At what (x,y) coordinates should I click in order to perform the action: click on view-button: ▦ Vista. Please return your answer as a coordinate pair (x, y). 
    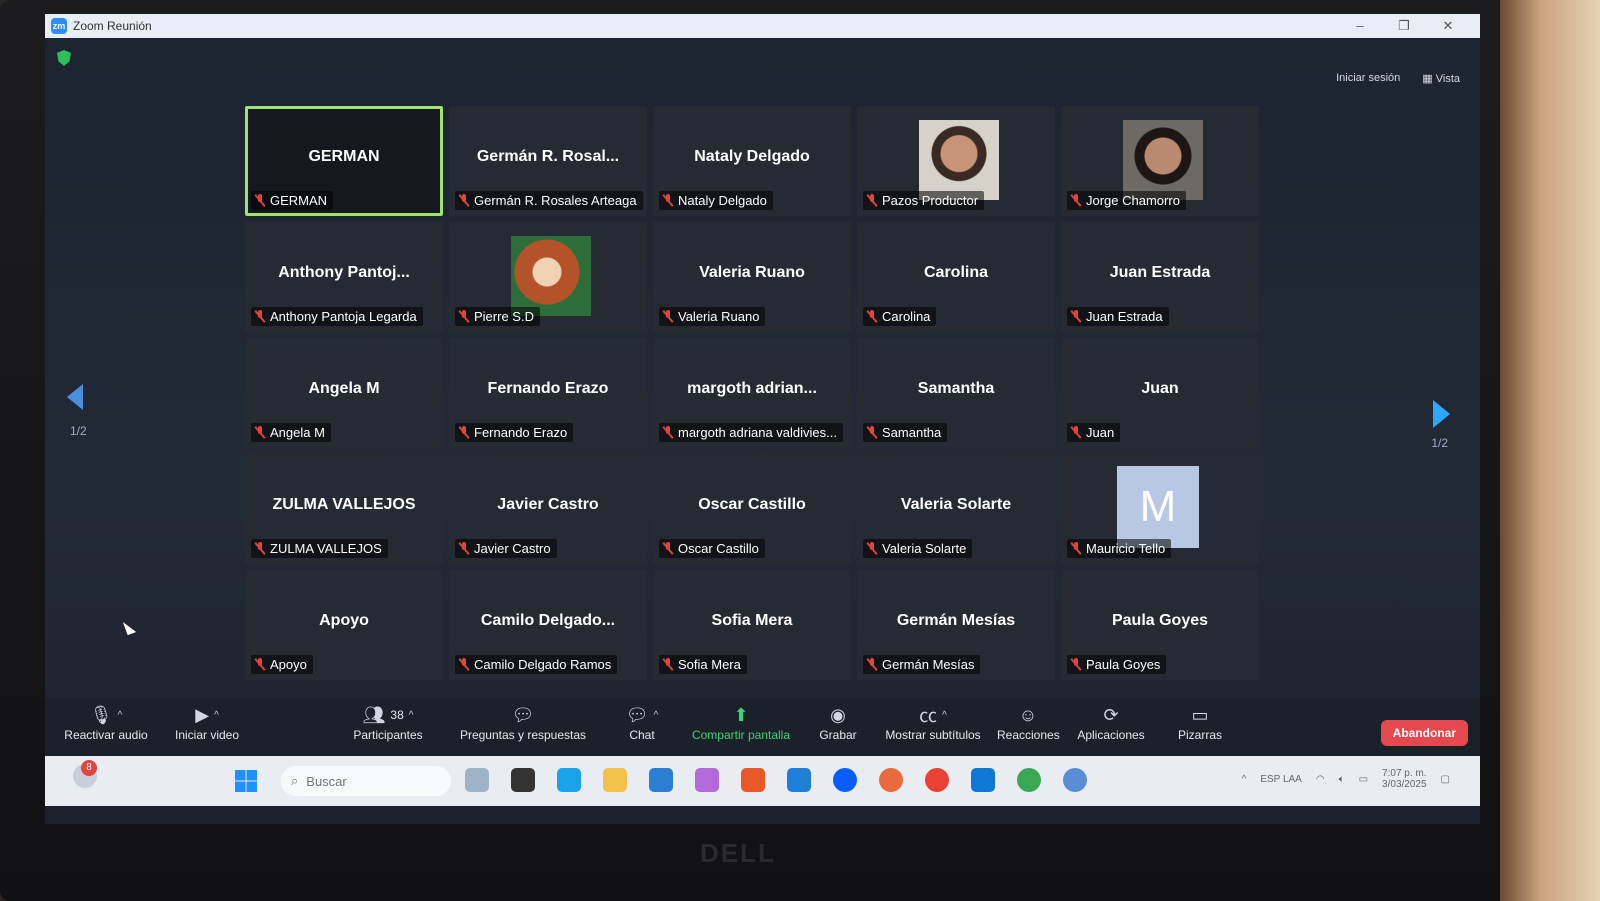
    Looking at the image, I should click on (1441, 78).